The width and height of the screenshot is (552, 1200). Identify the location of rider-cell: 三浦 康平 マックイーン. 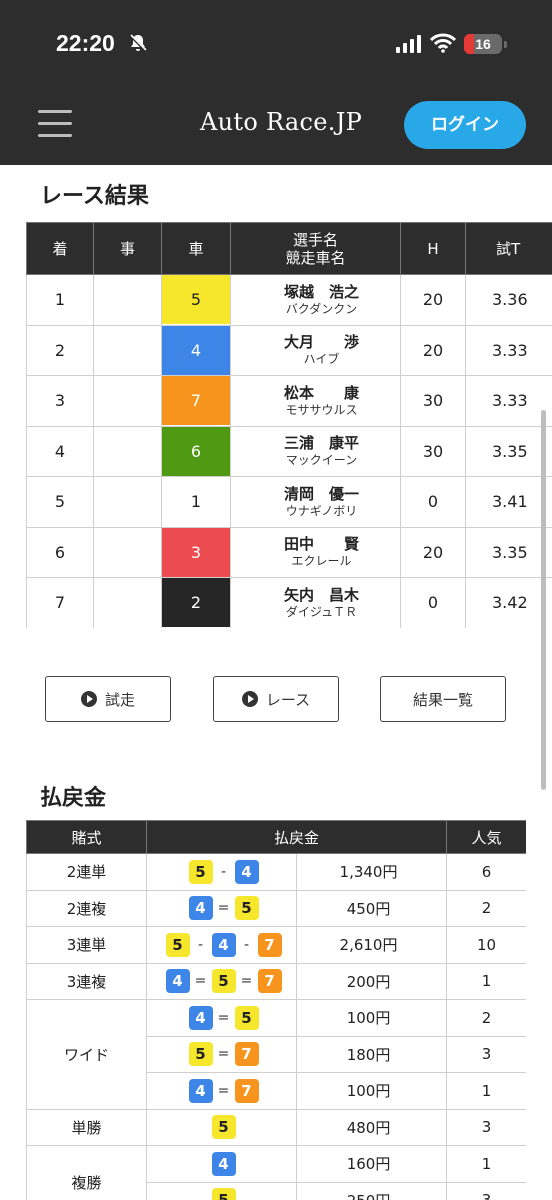
(315, 451).